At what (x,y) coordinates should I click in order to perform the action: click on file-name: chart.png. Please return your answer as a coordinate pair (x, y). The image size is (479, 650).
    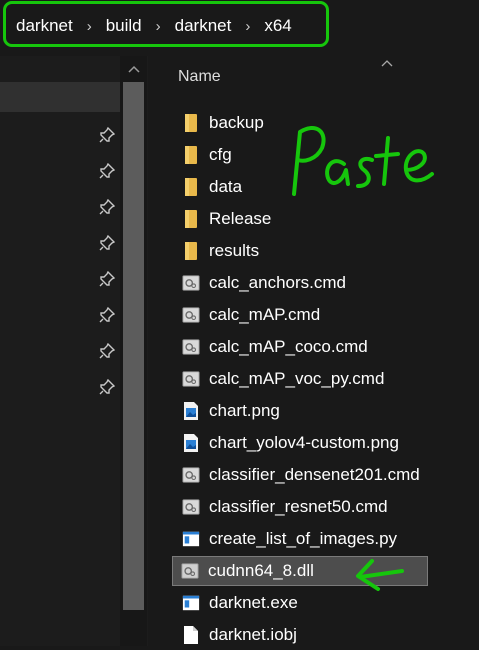
    Looking at the image, I should click on (244, 410).